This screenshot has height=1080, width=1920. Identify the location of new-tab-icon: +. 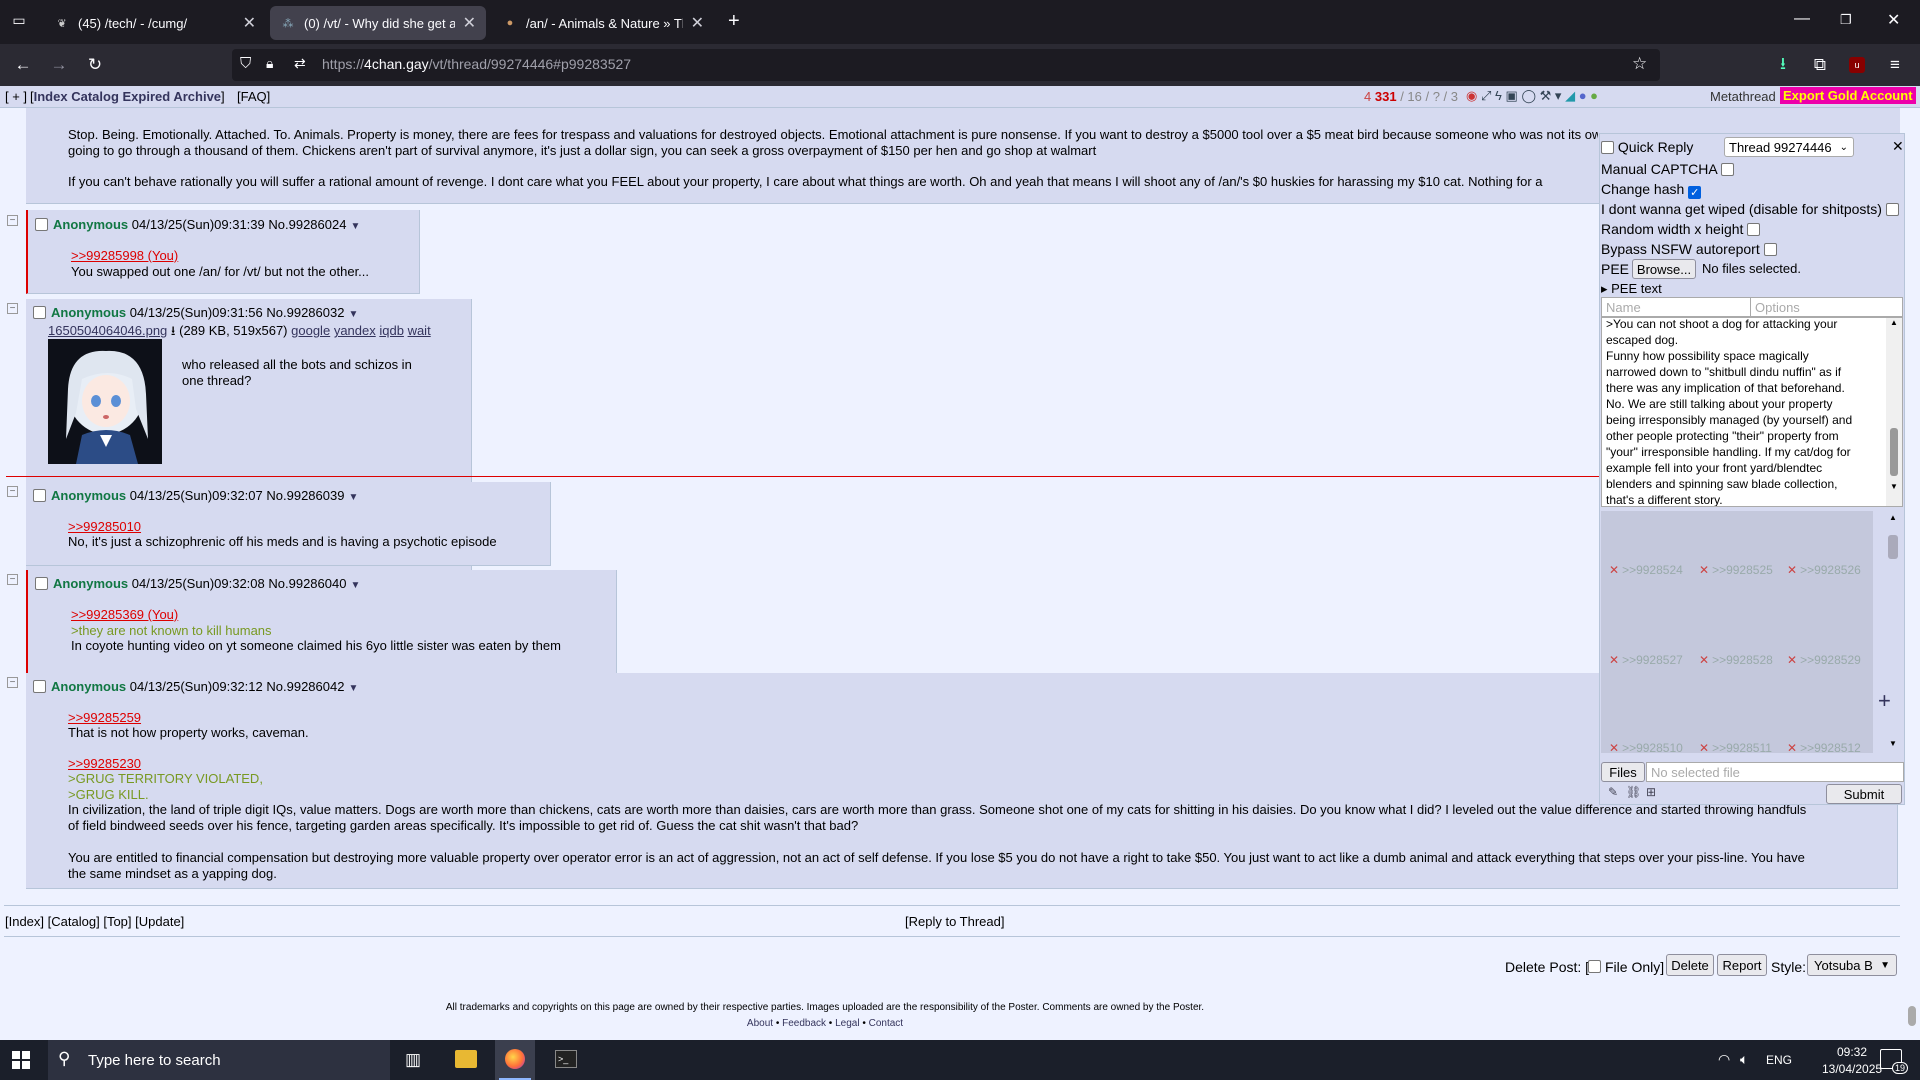
(734, 21).